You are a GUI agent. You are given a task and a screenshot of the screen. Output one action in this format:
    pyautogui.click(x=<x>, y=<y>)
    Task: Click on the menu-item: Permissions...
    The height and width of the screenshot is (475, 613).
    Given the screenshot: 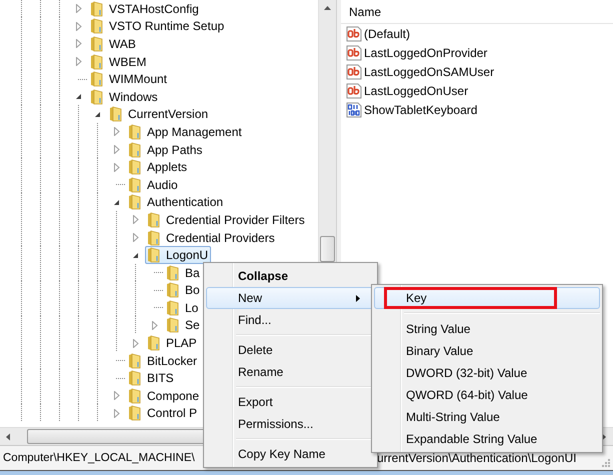 What is the action you would take?
    pyautogui.click(x=290, y=424)
    